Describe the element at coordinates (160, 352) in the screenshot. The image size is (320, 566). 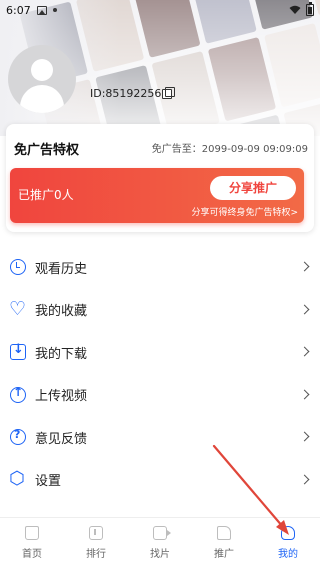
I see `menu-item-downloads: 我的下载` at that location.